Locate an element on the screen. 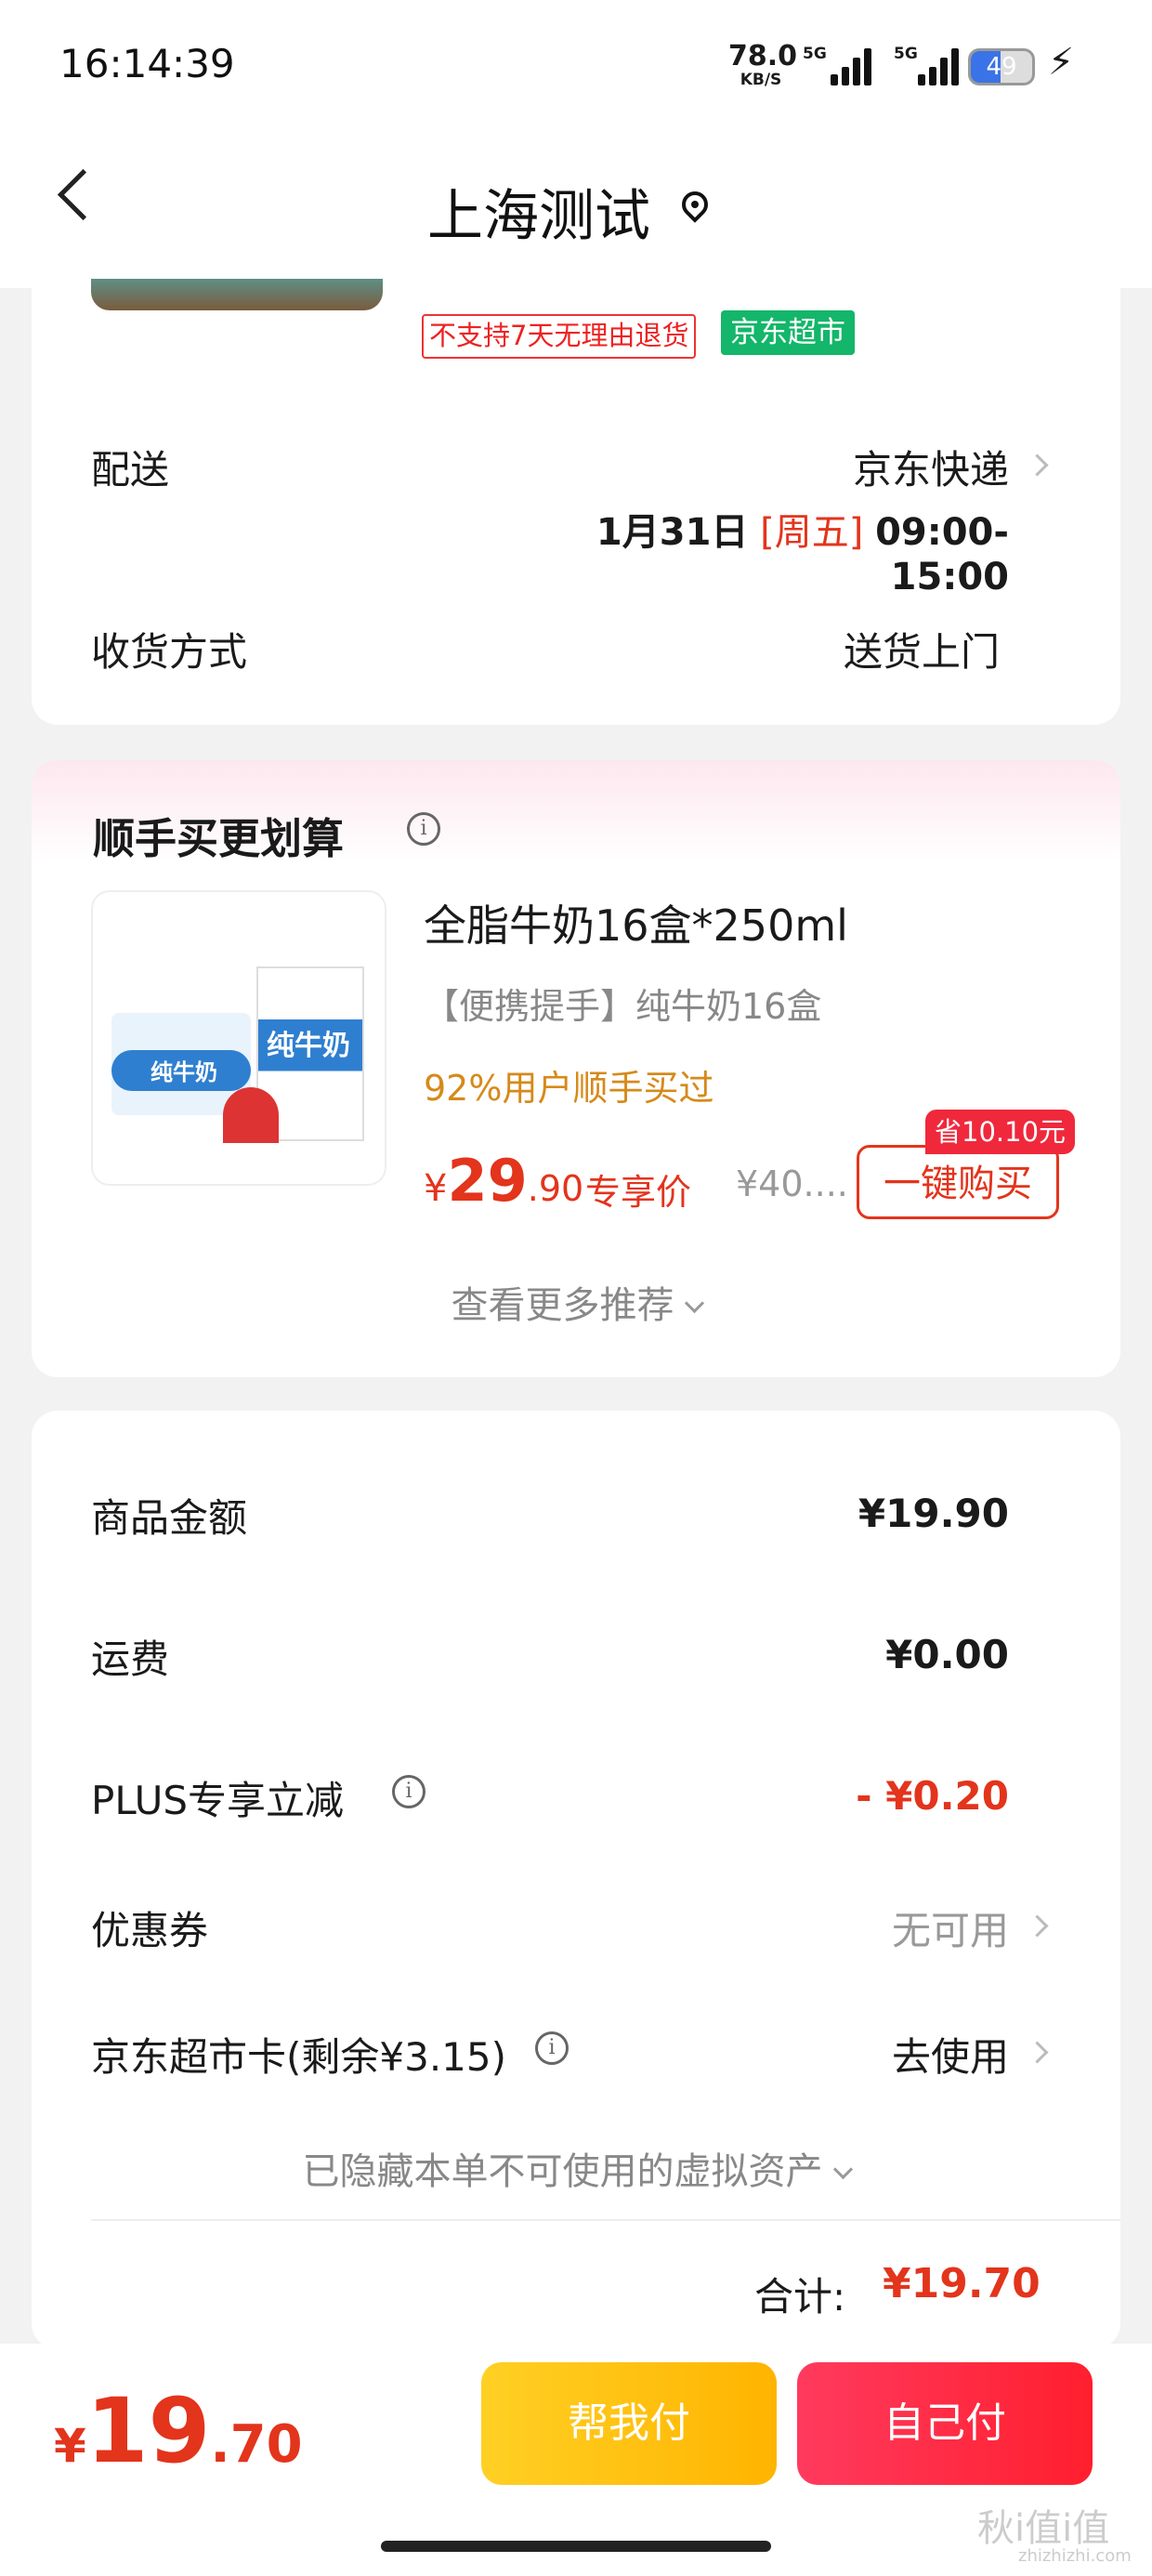 The width and height of the screenshot is (1152, 2576). pay-decimal: .70 is located at coordinates (256, 2444).